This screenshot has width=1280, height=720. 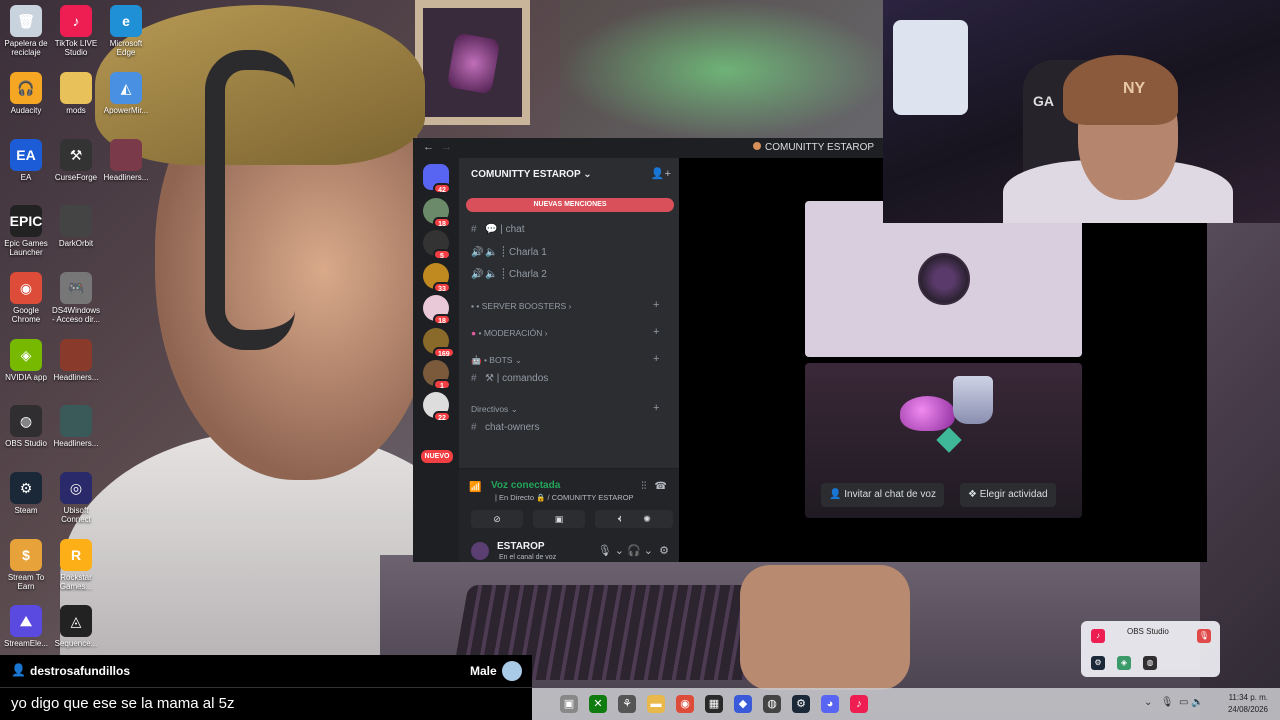 I want to click on category-moderacion: ● • MODERACIÓN › +, so click(x=565, y=332).